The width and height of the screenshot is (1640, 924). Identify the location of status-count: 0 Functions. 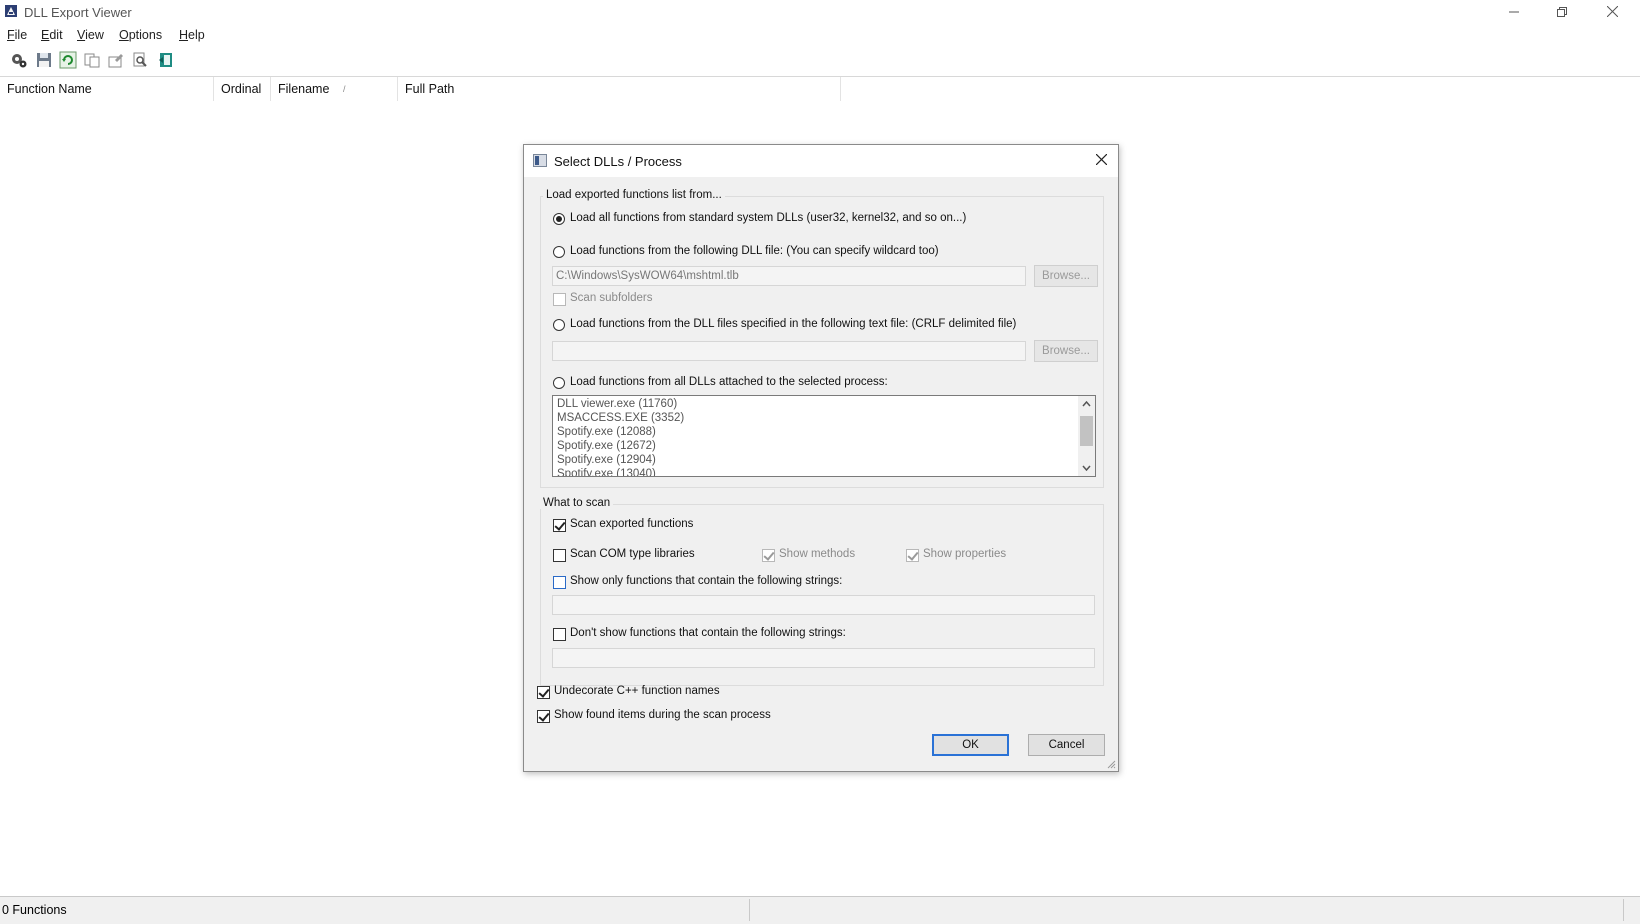
(34, 910).